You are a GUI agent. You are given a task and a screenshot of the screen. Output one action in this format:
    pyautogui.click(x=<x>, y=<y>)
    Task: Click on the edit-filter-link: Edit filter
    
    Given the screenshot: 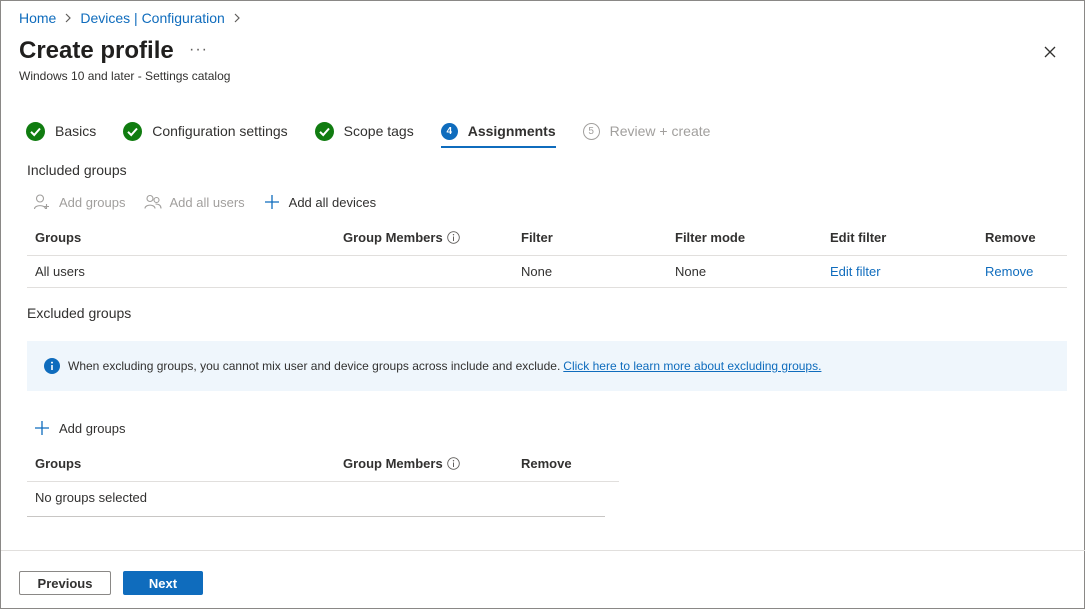 What is the action you would take?
    pyautogui.click(x=855, y=271)
    